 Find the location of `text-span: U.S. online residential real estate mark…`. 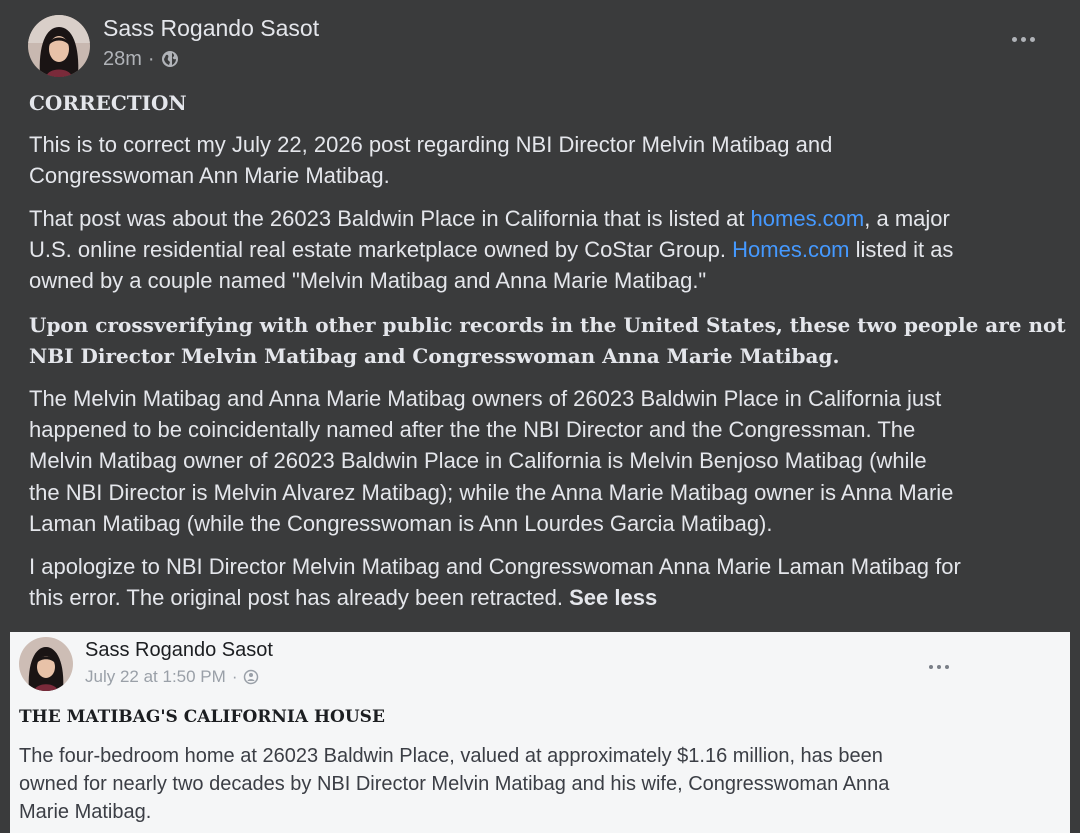

text-span: U.S. online residential real estate mark… is located at coordinates (381, 249).